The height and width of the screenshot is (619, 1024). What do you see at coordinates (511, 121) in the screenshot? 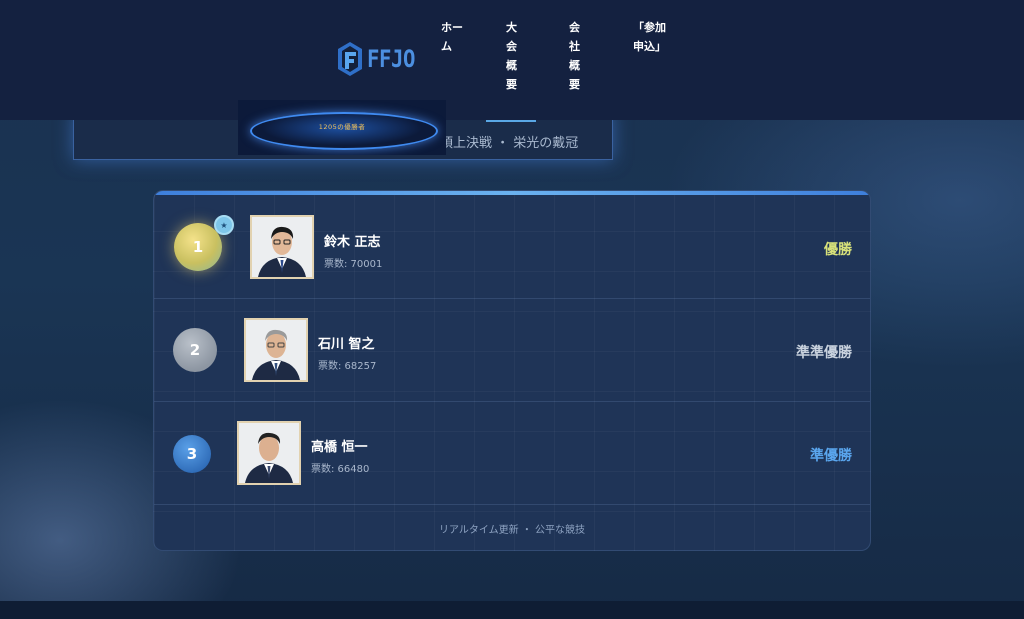
I see `hero-underline` at bounding box center [511, 121].